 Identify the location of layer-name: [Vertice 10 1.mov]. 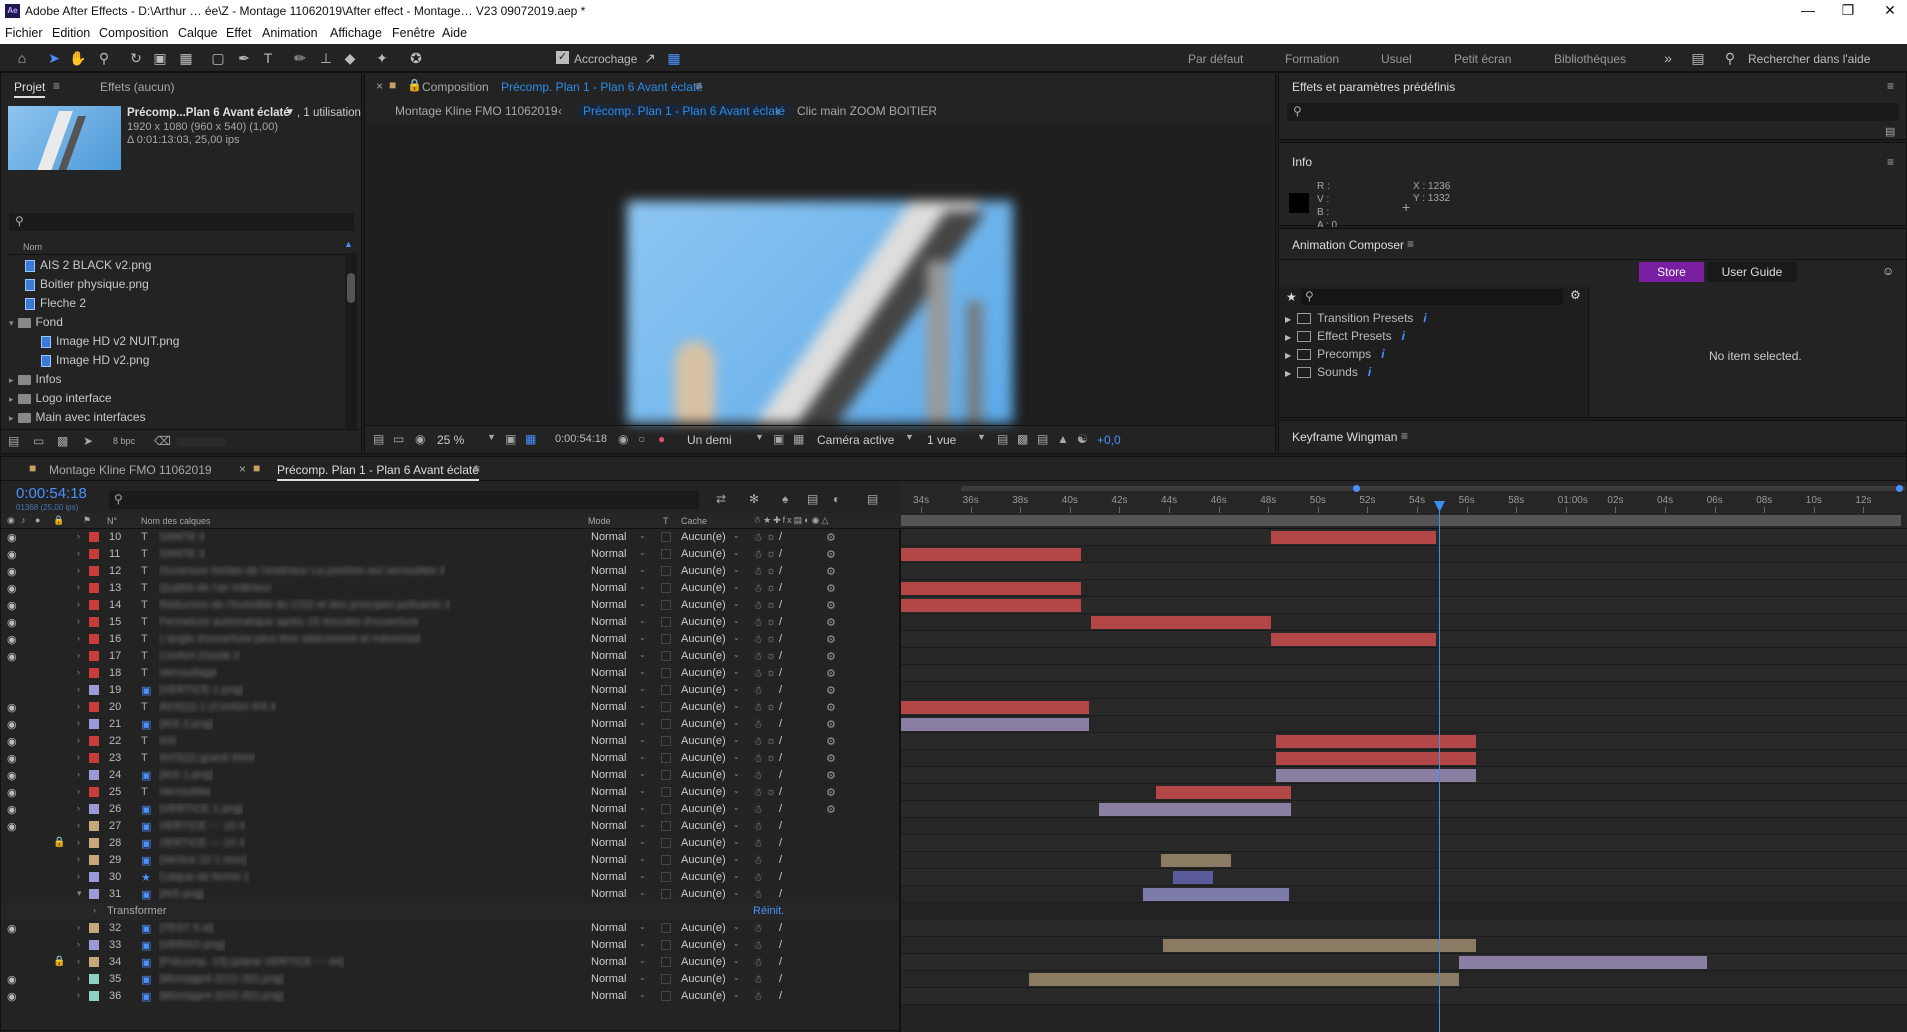
(203, 860).